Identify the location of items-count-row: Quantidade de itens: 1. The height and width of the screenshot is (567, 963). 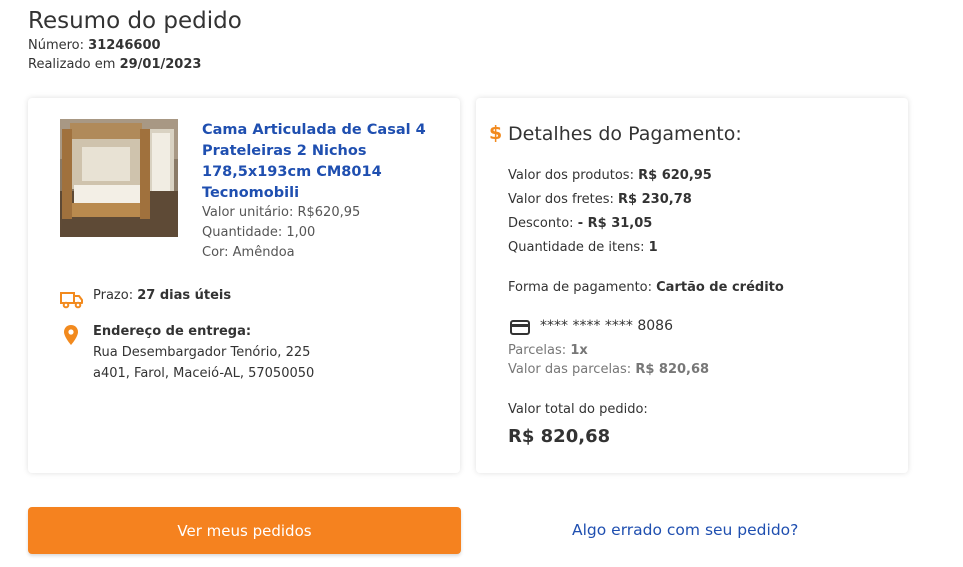
(610, 248).